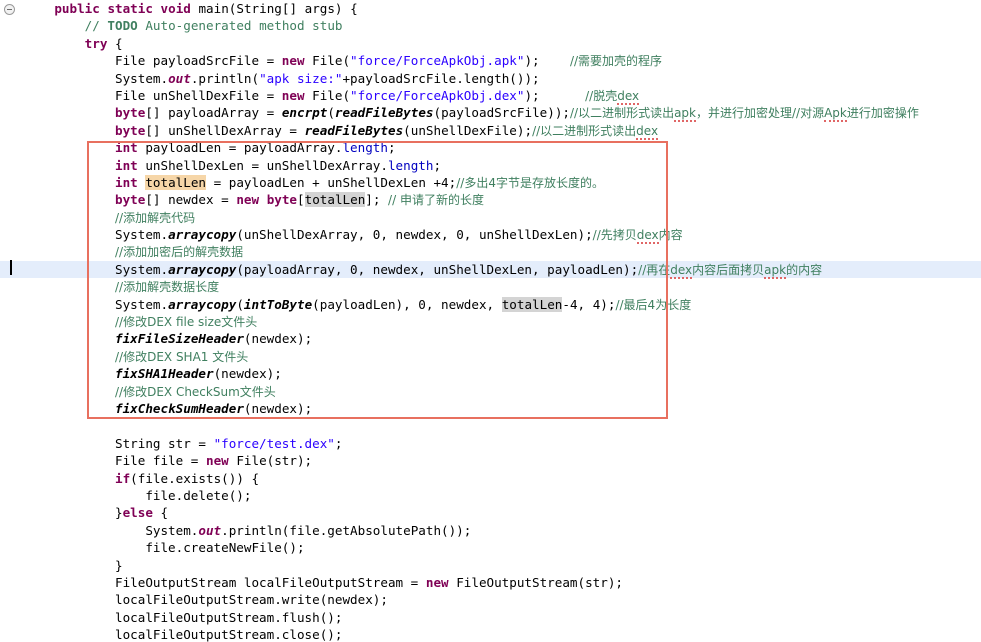 The width and height of the screenshot is (981, 642). What do you see at coordinates (490, 251) in the screenshot?
I see `code-line: //添加加密后的解壳数据` at bounding box center [490, 251].